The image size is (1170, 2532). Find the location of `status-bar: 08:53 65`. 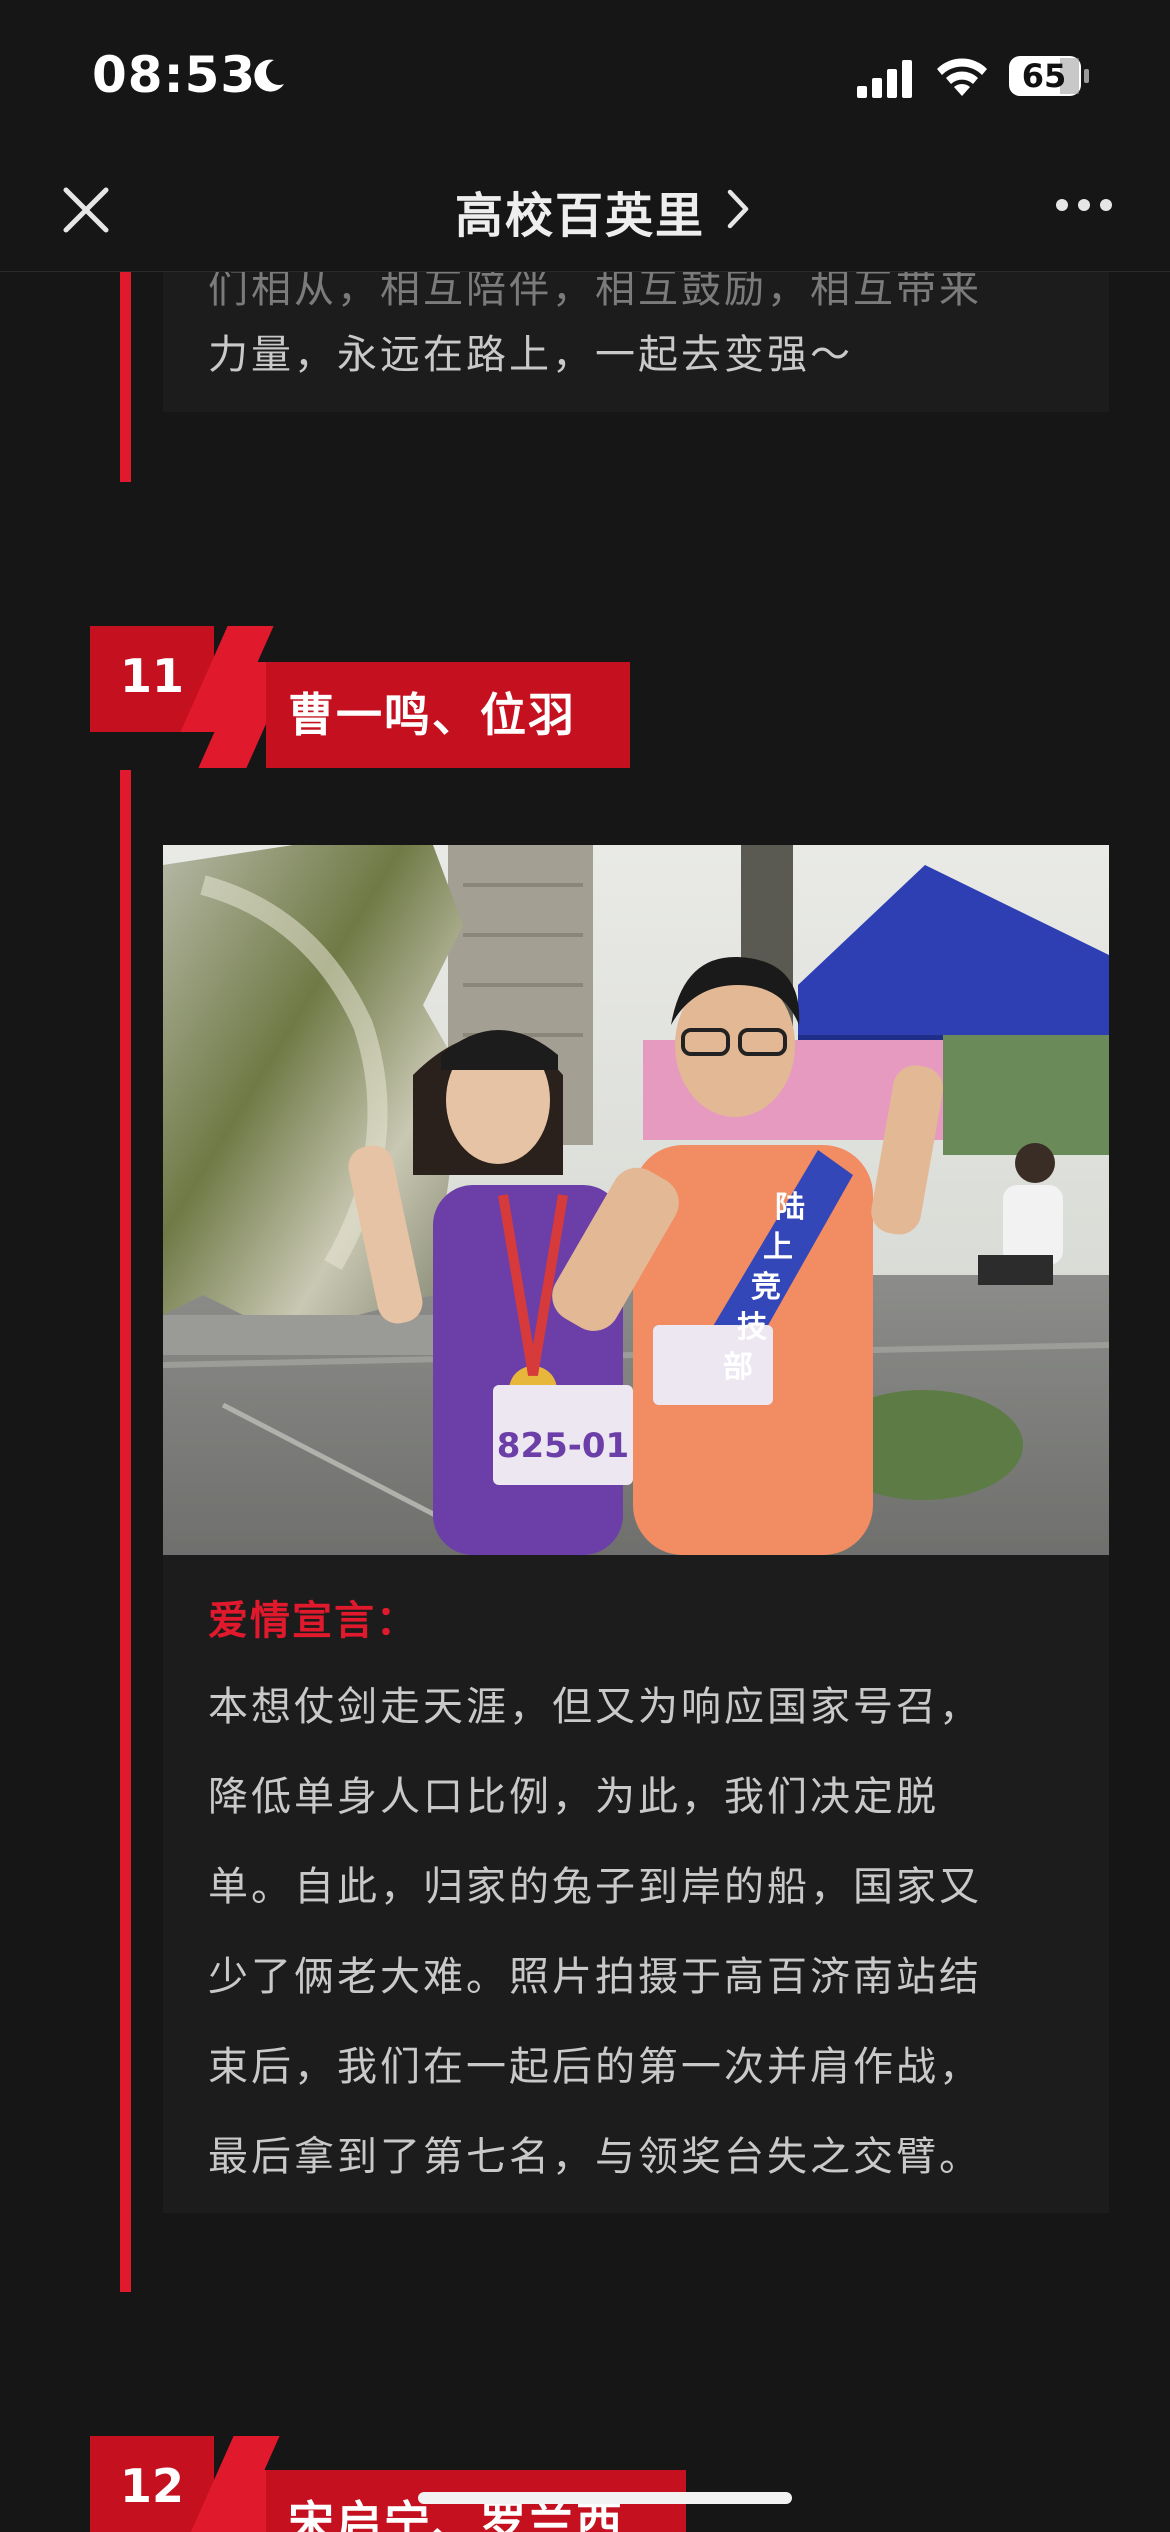

status-bar: 08:53 65 is located at coordinates (585, 75).